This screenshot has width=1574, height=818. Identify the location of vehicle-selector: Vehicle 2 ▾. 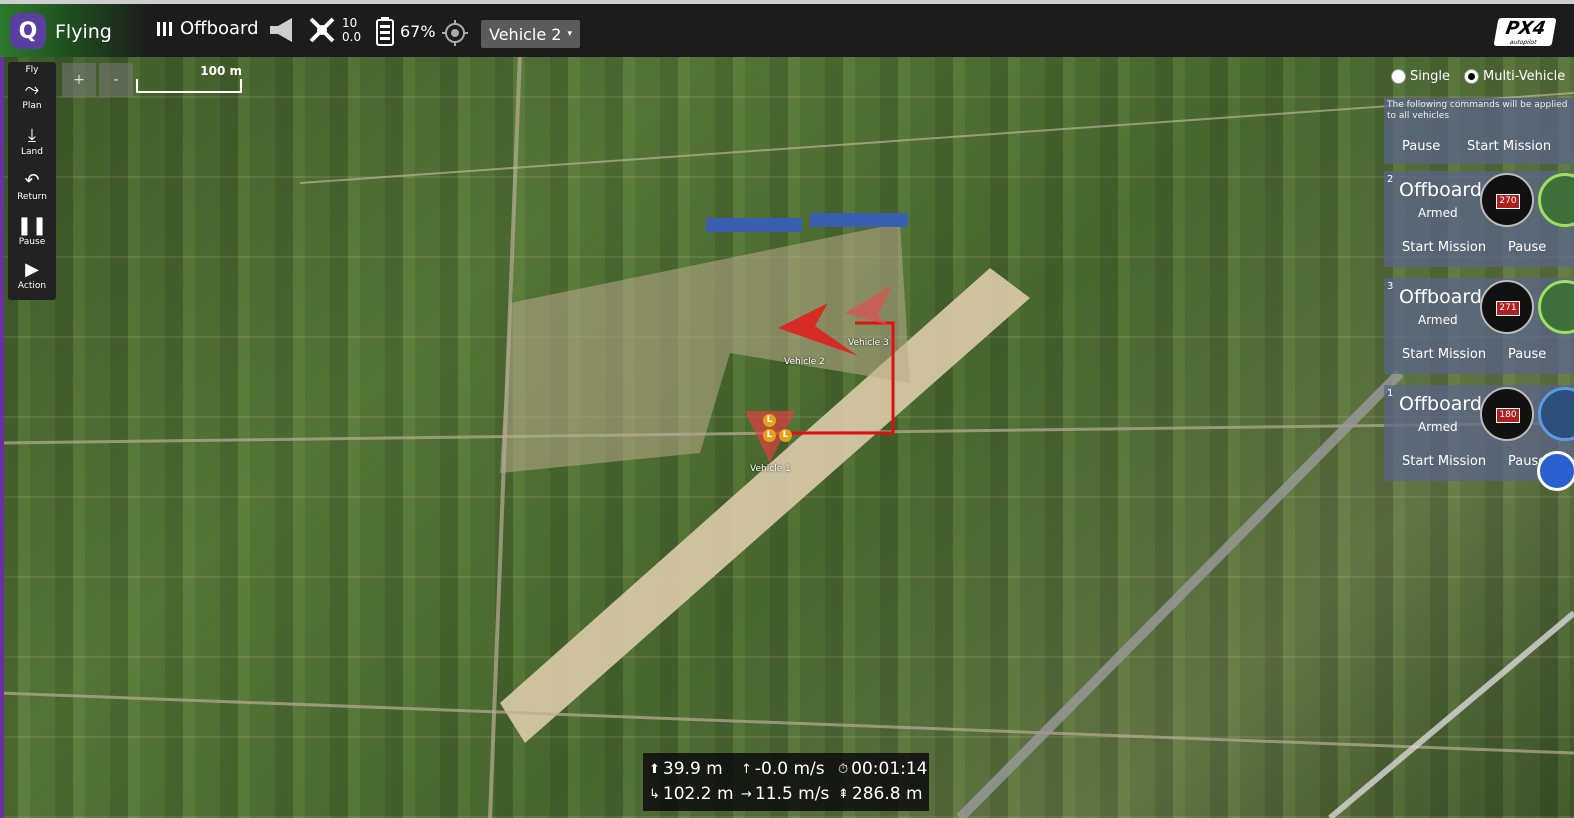
(531, 34).